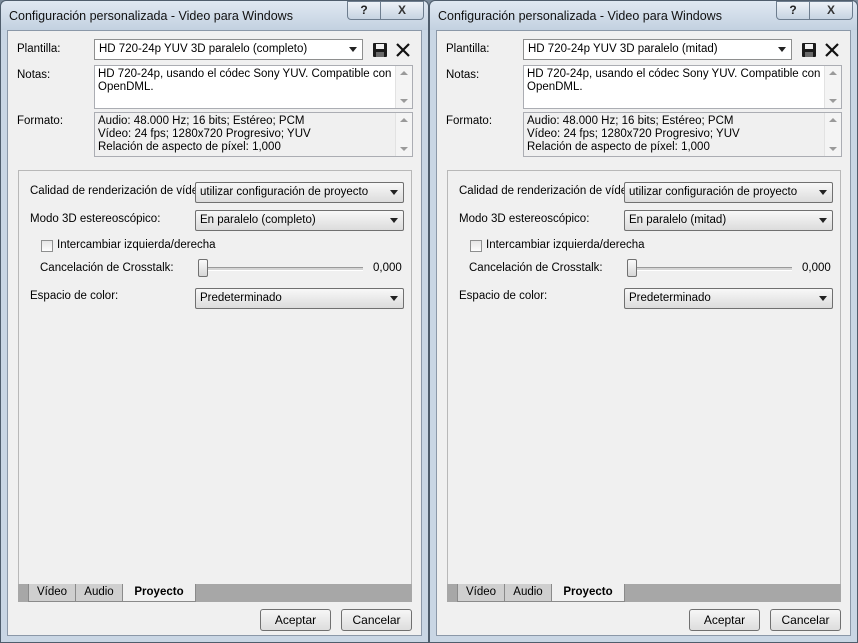  I want to click on modo3d-dropdown: En paralelo (completo), so click(299, 220).